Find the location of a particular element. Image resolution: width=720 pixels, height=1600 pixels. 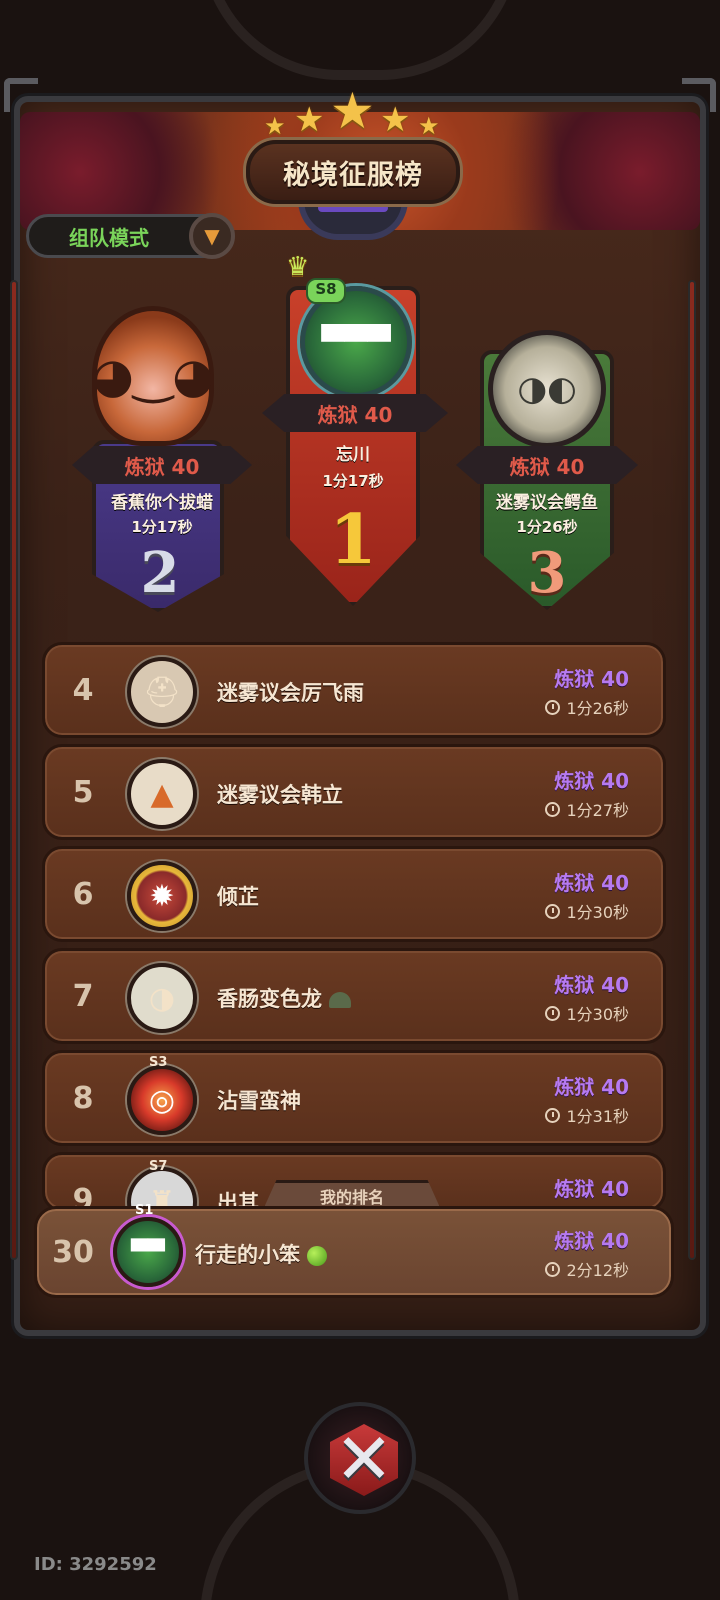

leaderboard-row: 8 ◎ S3 沾雪蛮神 炼狱 40 1分31秒 is located at coordinates (354, 1098).